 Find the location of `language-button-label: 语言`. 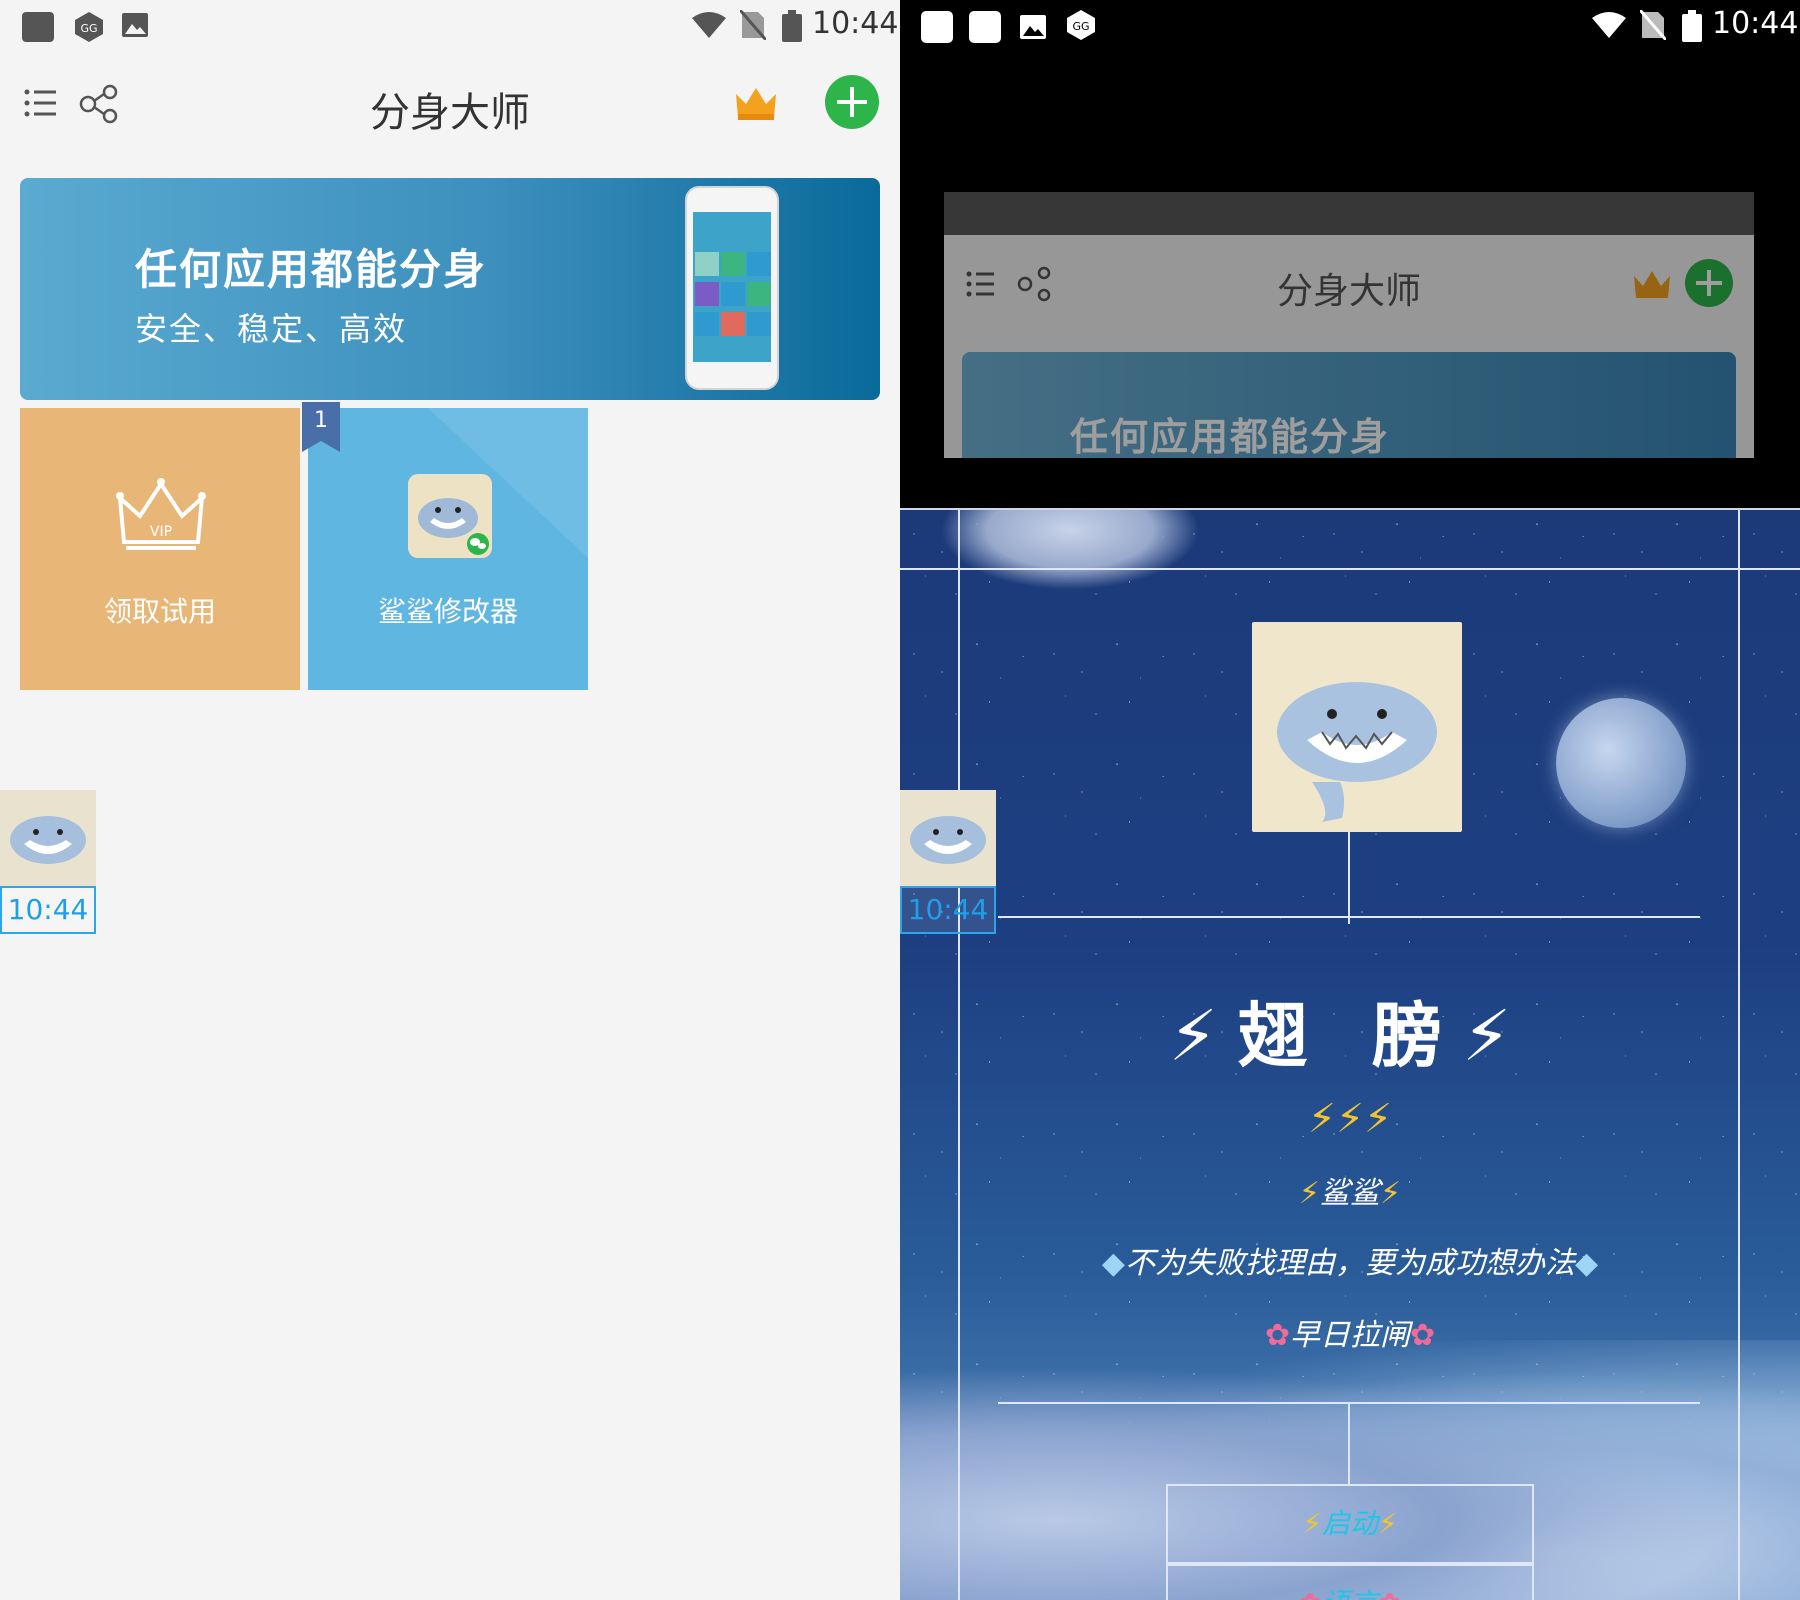

language-button-label: 语言 is located at coordinates (1350, 1593).